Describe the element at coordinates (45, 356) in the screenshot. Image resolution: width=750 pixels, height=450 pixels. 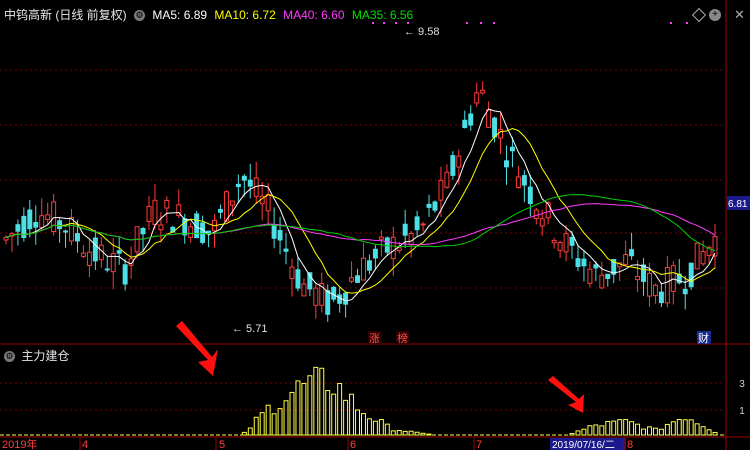
I see `indicator-title: 主力建仓` at that location.